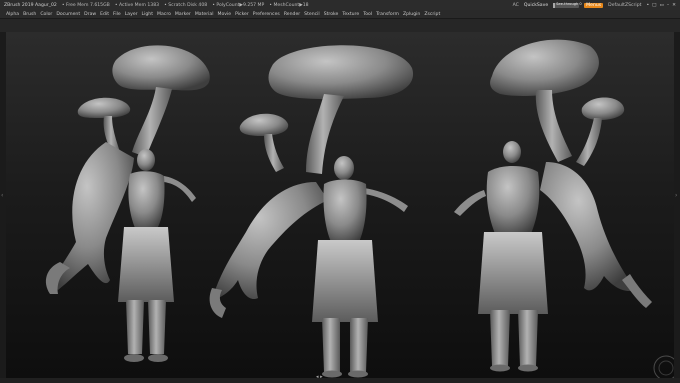  I want to click on back-torso, so click(513, 201).